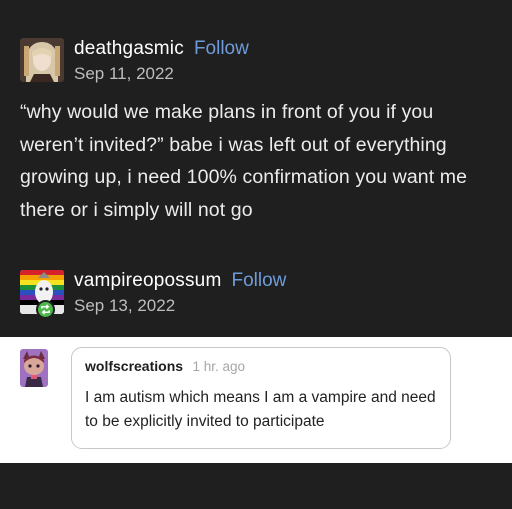 This screenshot has height=509, width=512. What do you see at coordinates (42, 60) in the screenshot?
I see `avatar-deathgasmic` at bounding box center [42, 60].